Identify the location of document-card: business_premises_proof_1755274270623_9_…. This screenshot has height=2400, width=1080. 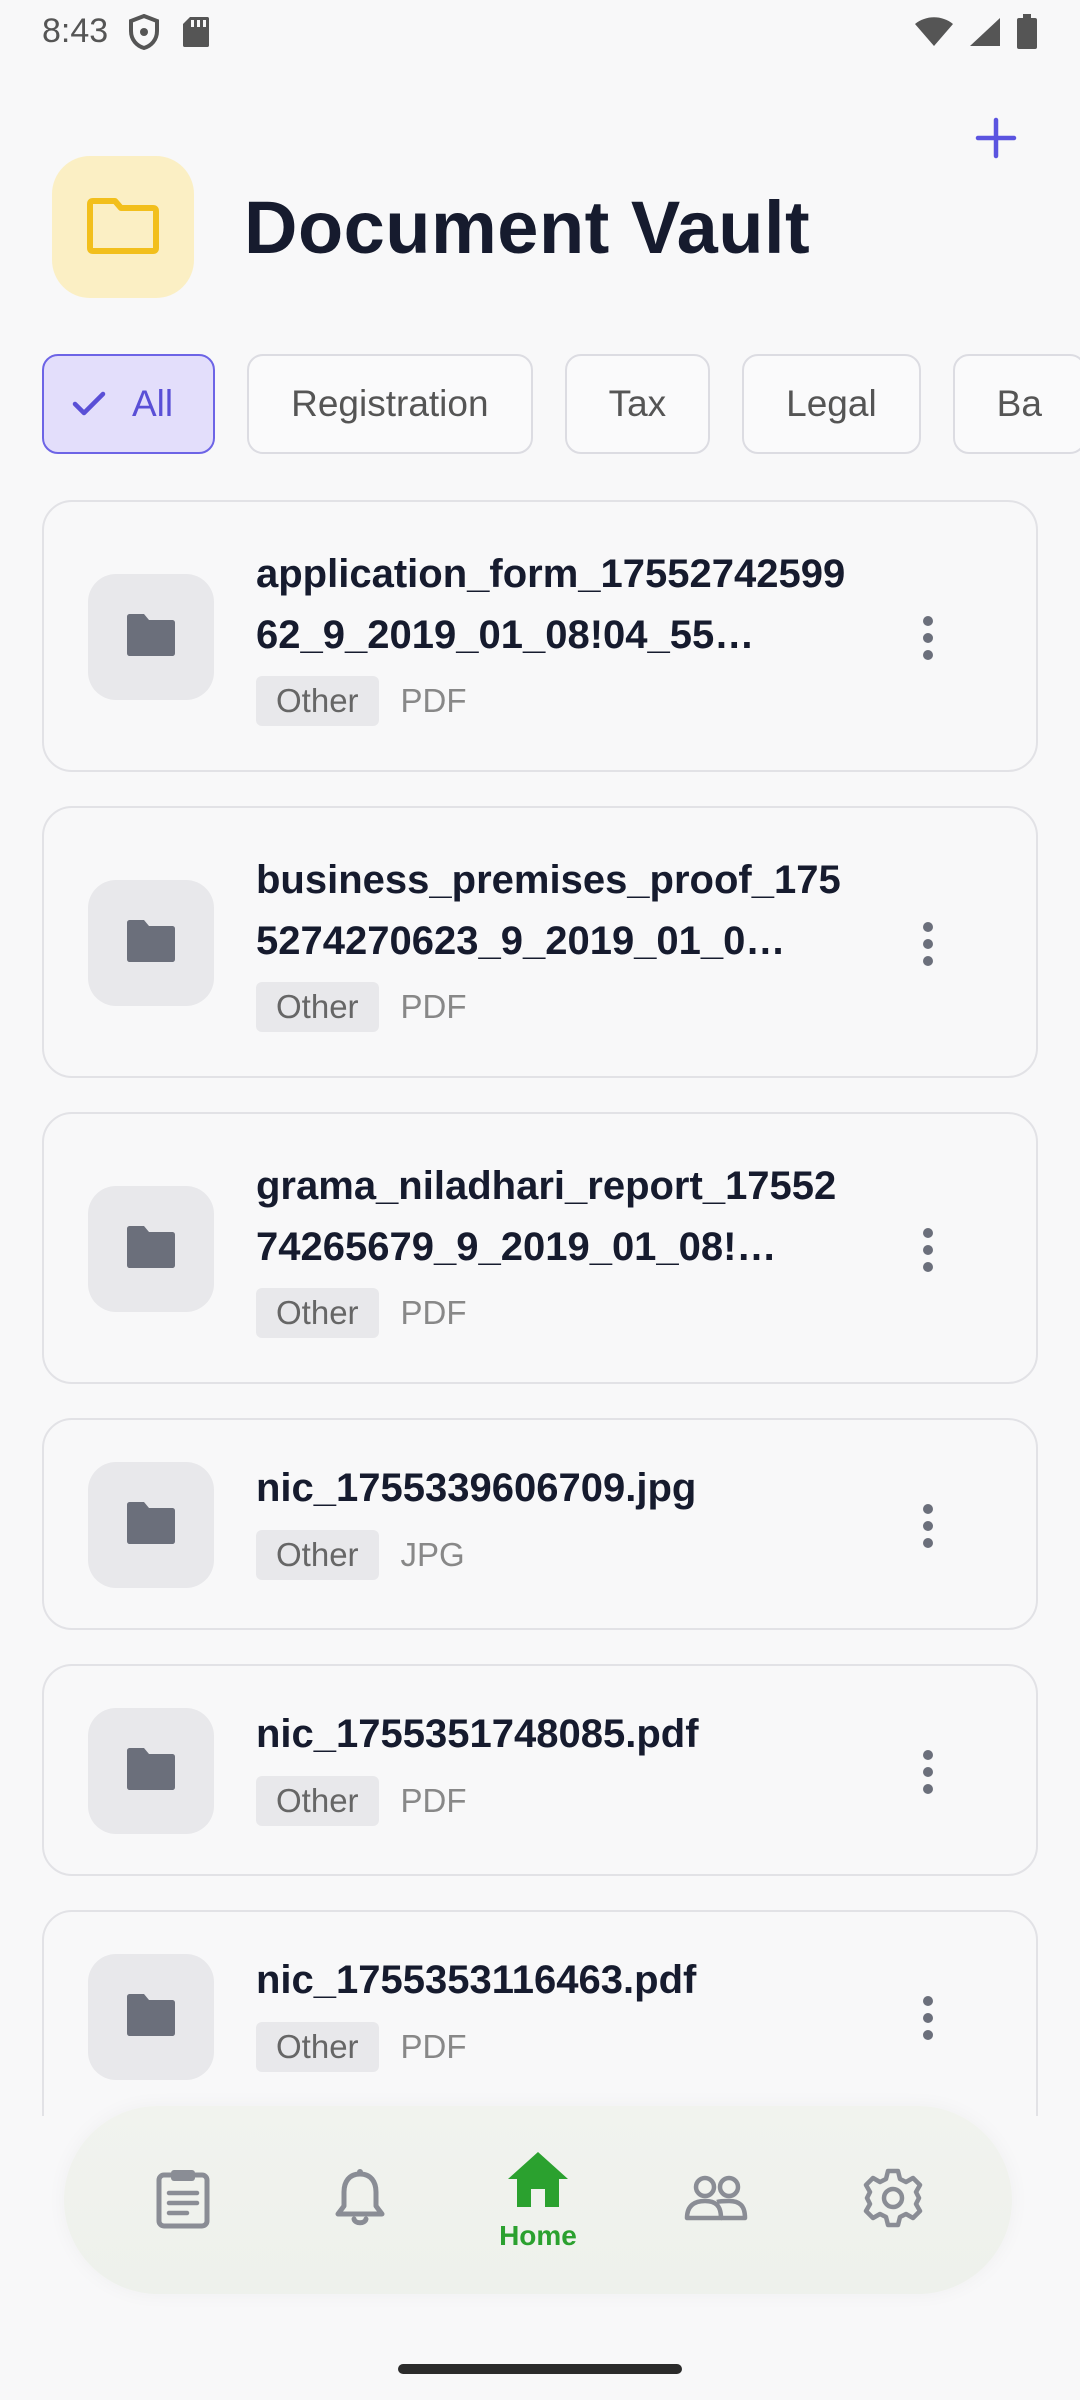
(540, 942).